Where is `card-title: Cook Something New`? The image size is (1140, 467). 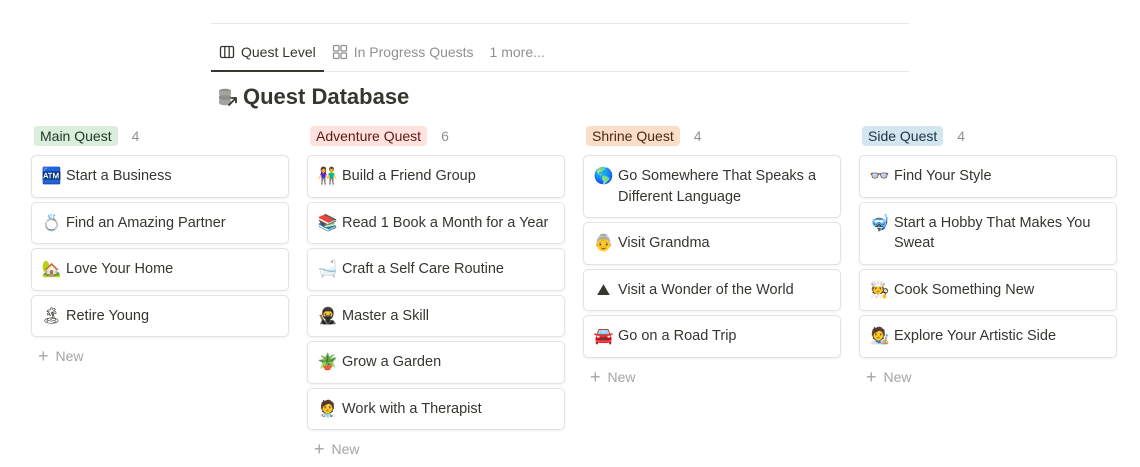 card-title: Cook Something New is located at coordinates (964, 289).